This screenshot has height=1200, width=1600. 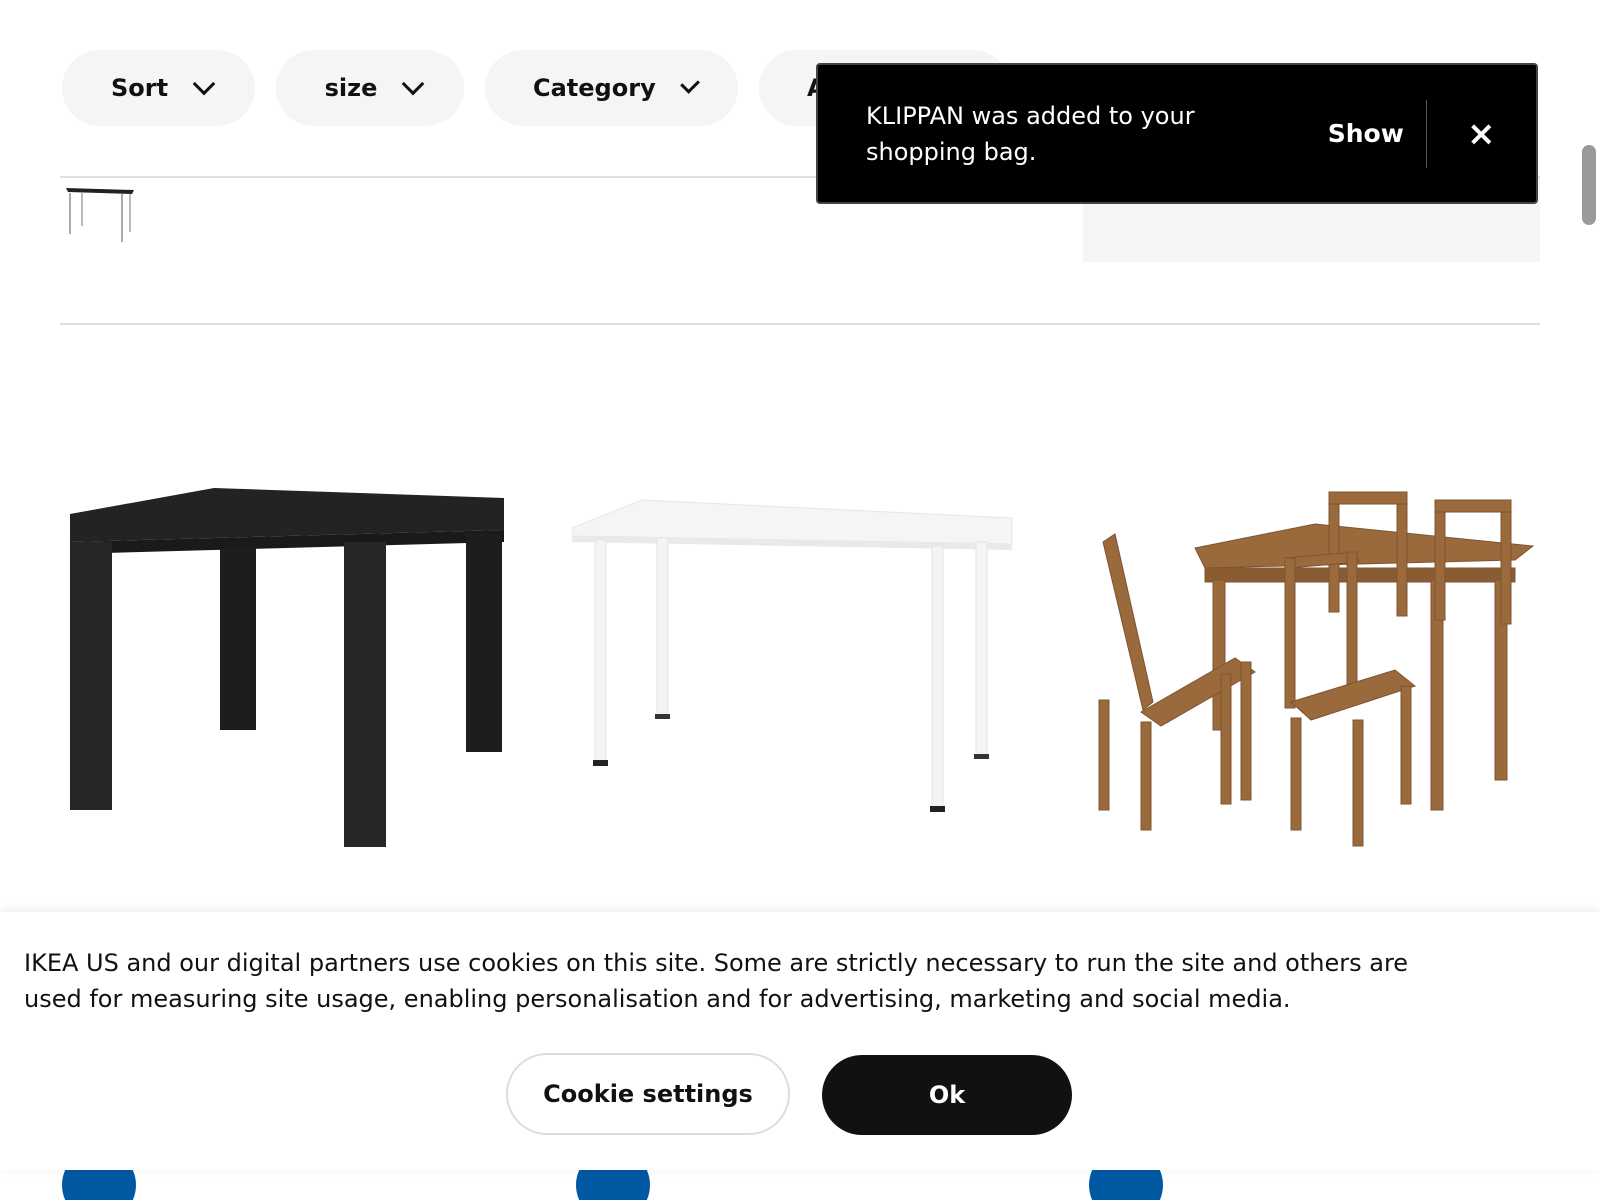 What do you see at coordinates (100, 214) in the screenshot?
I see `desk-thumbnail-image` at bounding box center [100, 214].